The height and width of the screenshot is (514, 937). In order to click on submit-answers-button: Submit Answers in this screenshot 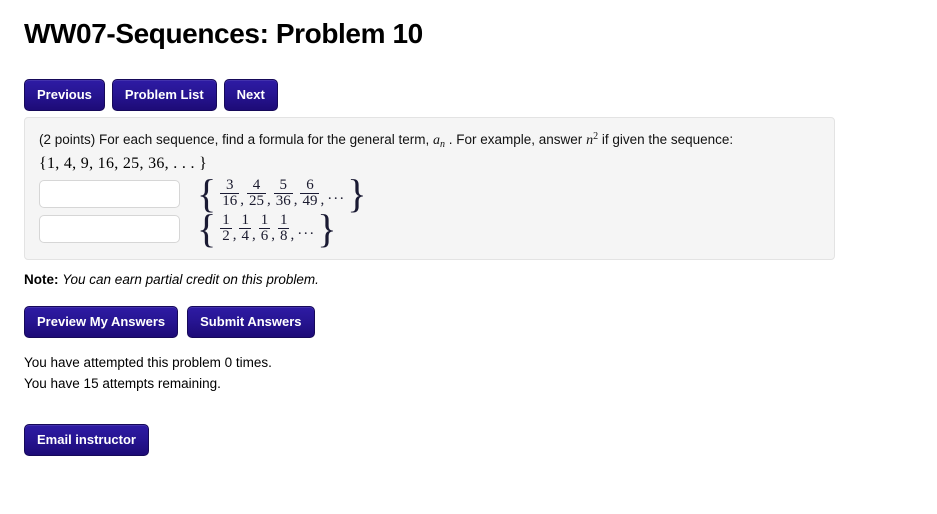, I will do `click(251, 322)`.